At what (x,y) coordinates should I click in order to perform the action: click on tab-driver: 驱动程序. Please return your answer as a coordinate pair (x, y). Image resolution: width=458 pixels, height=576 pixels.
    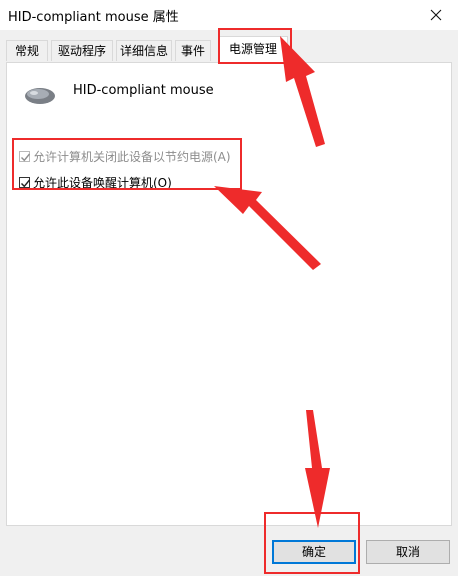
    Looking at the image, I should click on (82, 50).